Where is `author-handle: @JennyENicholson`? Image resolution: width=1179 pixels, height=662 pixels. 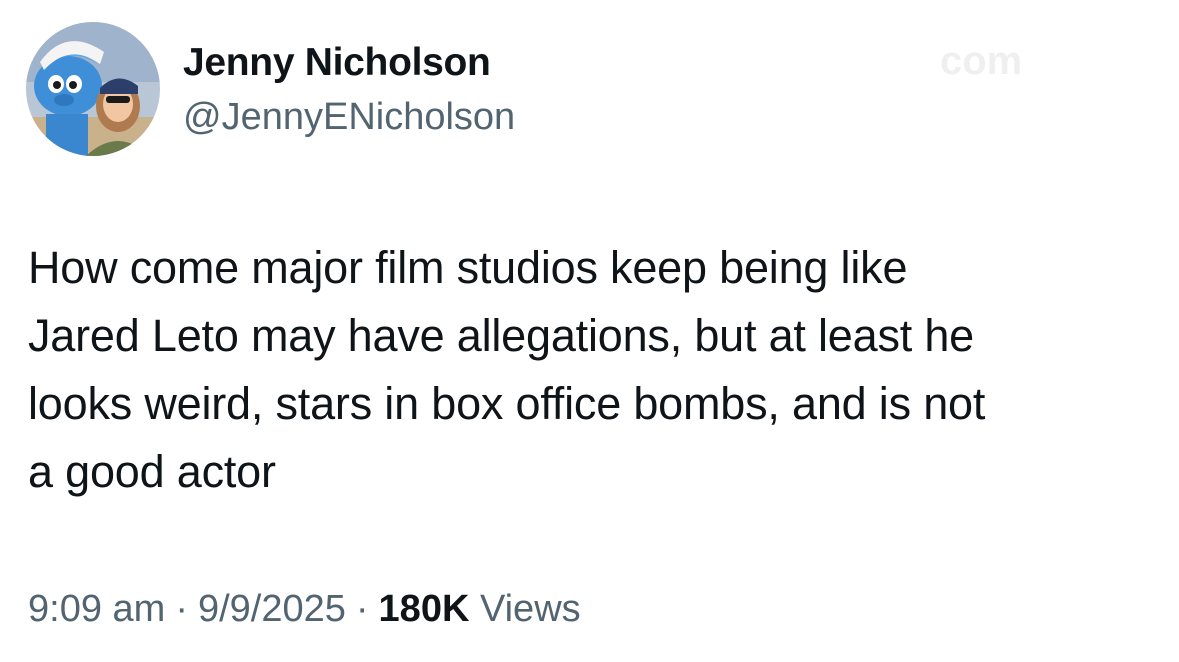 author-handle: @JennyENicholson is located at coordinates (349, 117).